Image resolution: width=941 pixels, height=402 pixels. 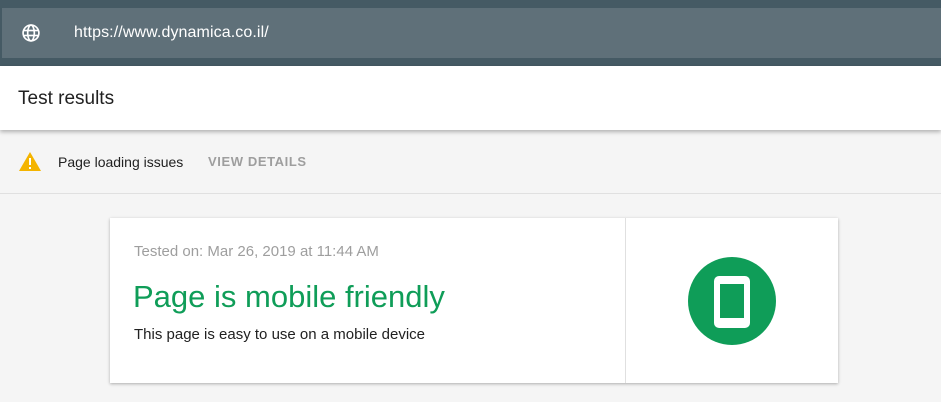 I want to click on result-title: Page is mobile friendly, so click(x=289, y=296).